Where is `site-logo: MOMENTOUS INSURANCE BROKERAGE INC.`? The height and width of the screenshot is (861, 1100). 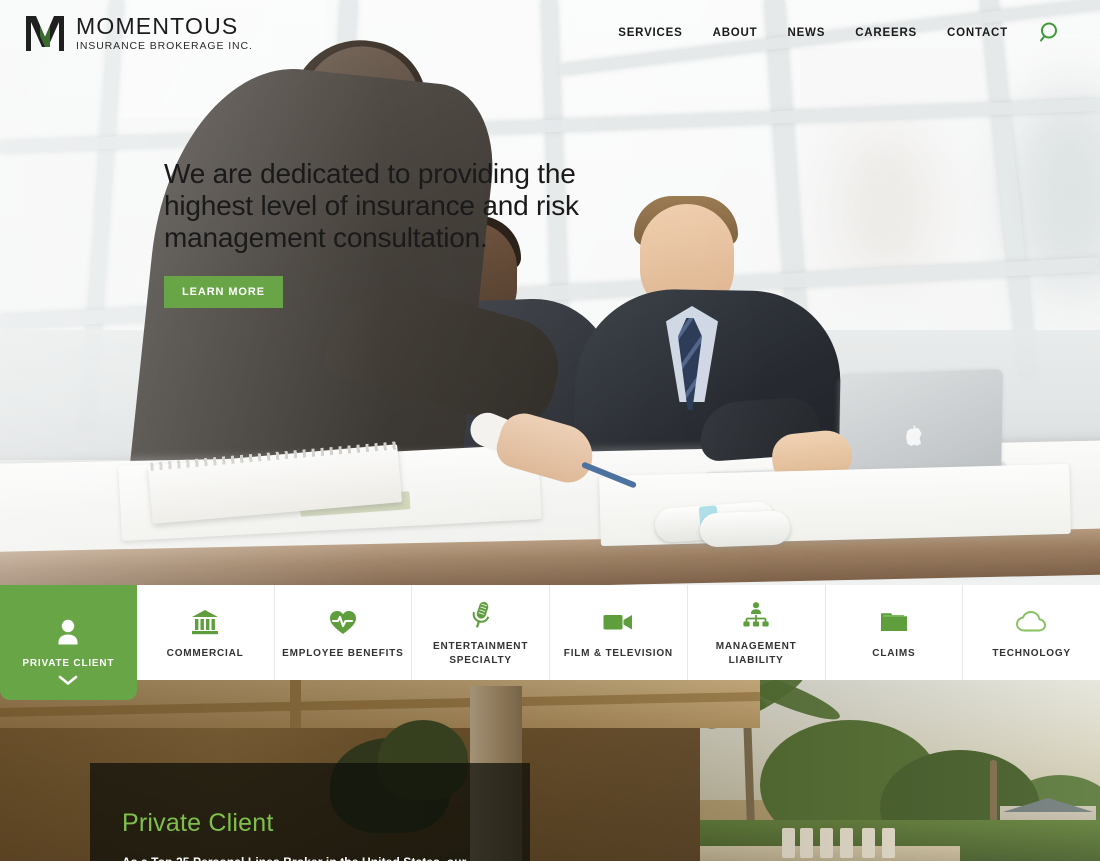 site-logo: MOMENTOUS INSURANCE BROKERAGE INC. is located at coordinates (138, 33).